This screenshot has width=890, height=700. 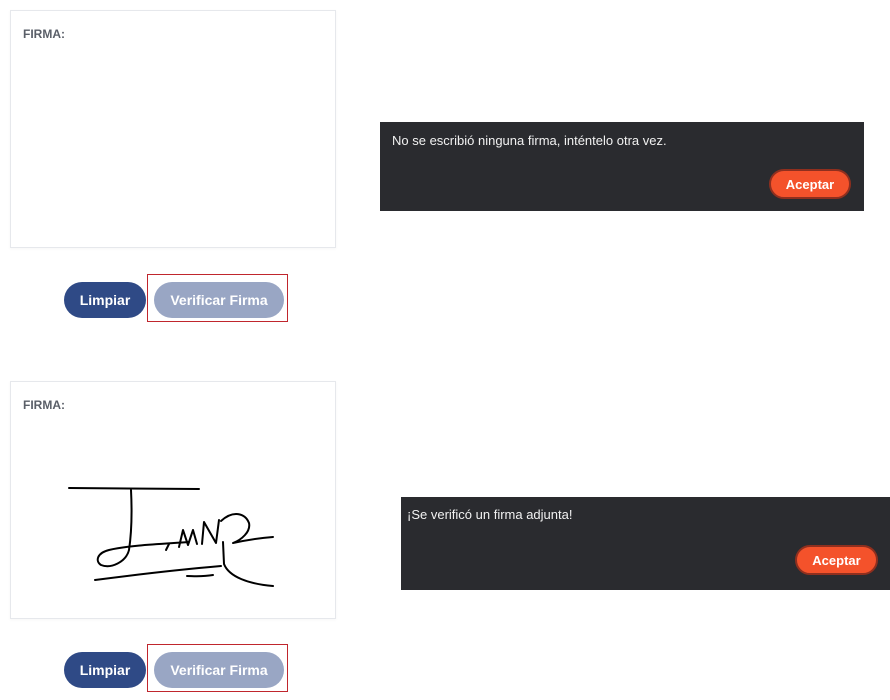 I want to click on signature-pad-signed: FIRMA:, so click(x=173, y=500).